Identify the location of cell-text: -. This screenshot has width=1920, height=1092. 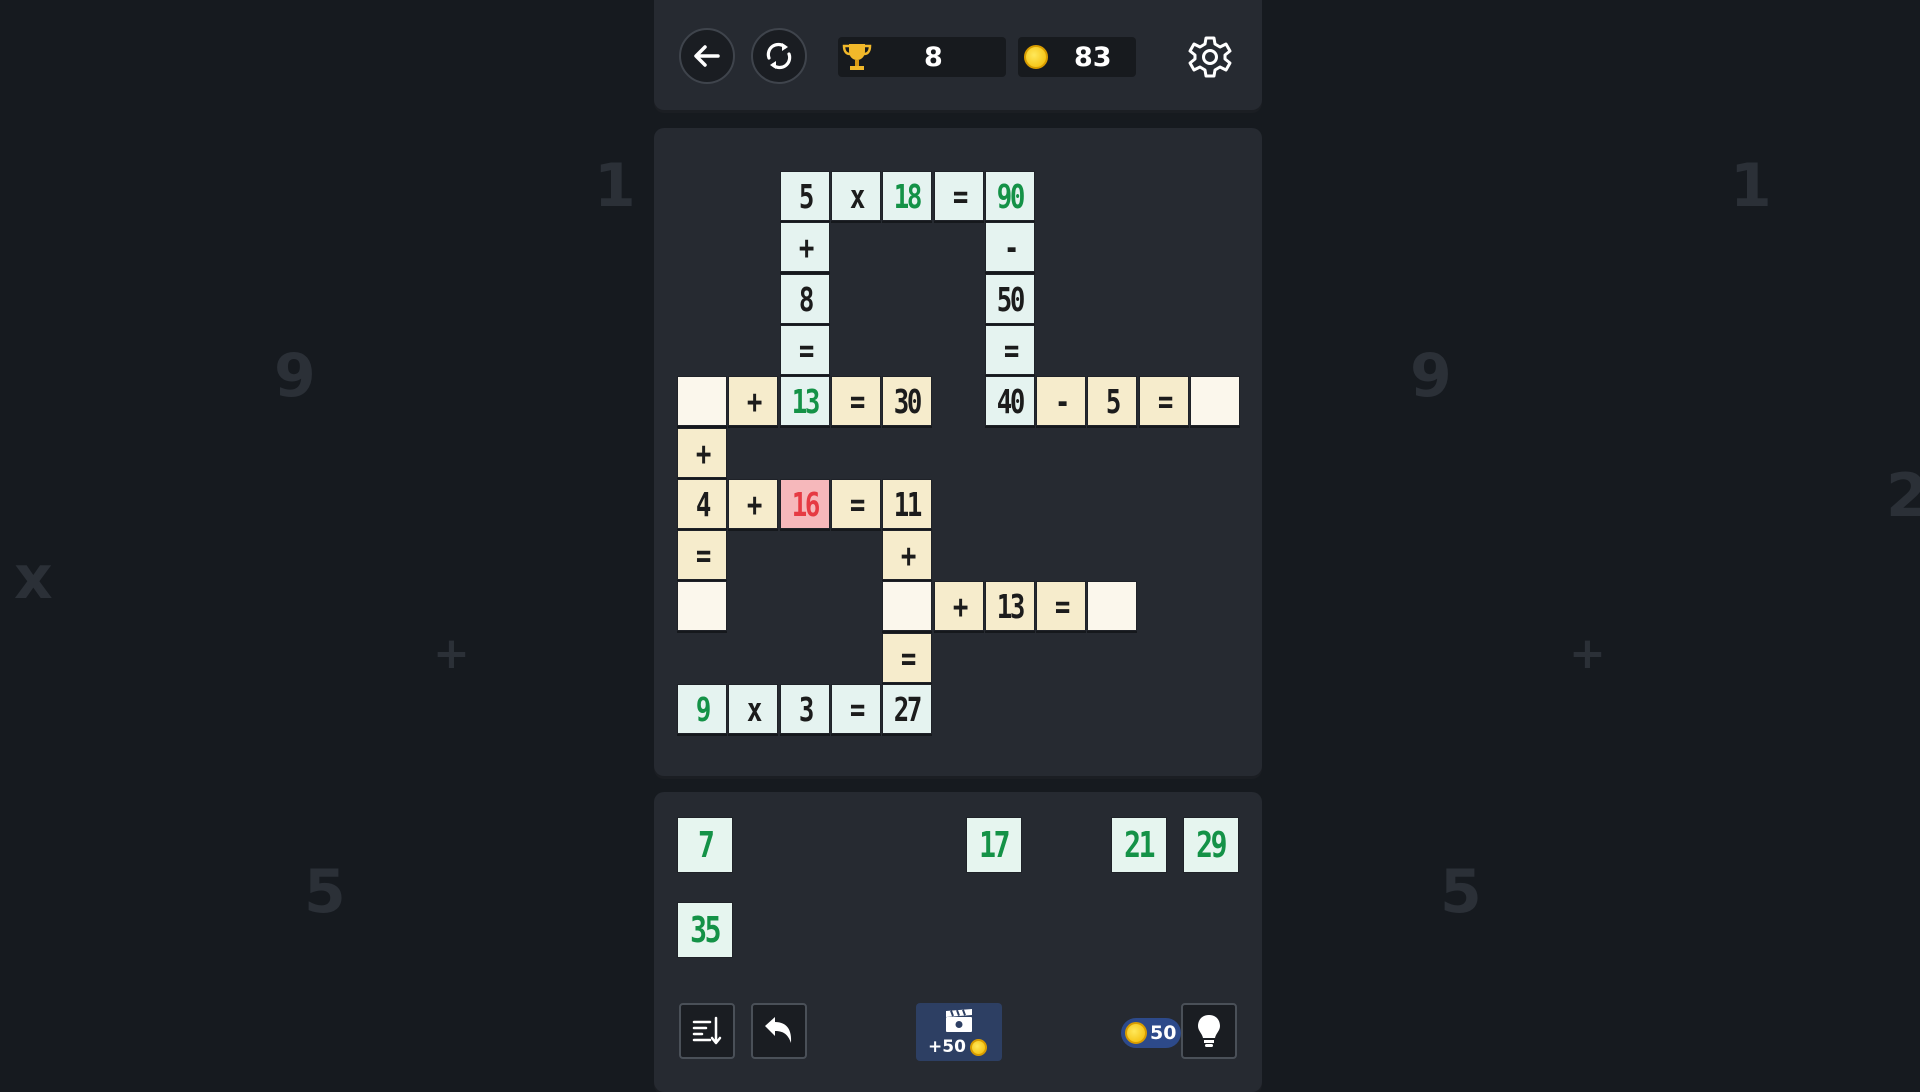
(1061, 401).